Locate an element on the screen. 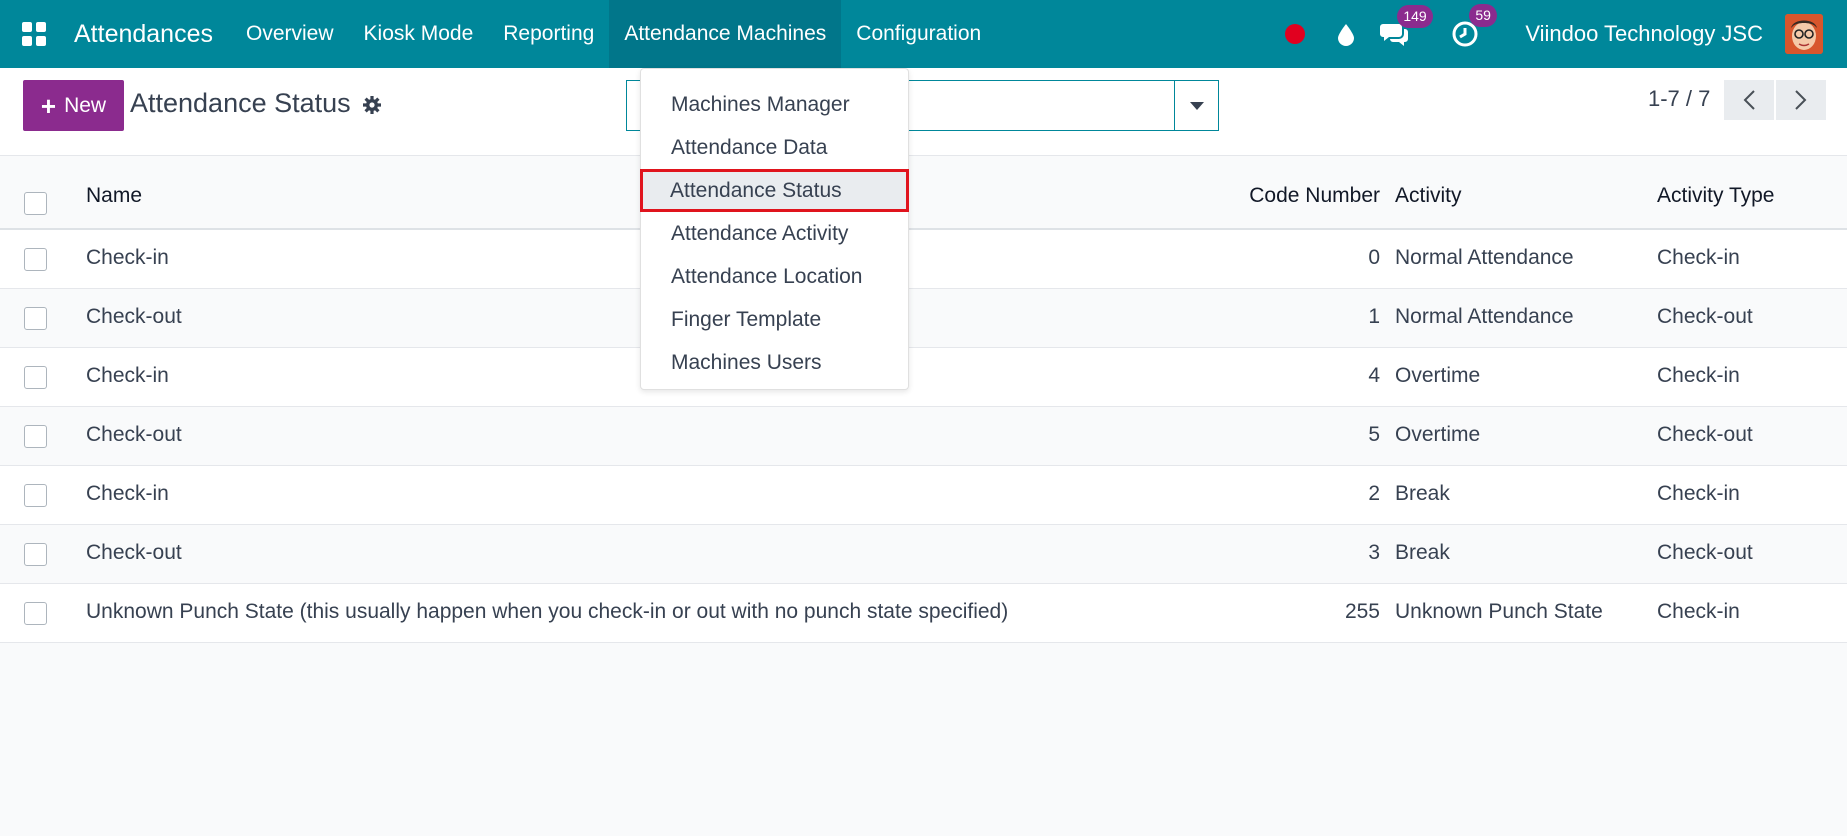  search-options-toggle is located at coordinates (1196, 105).